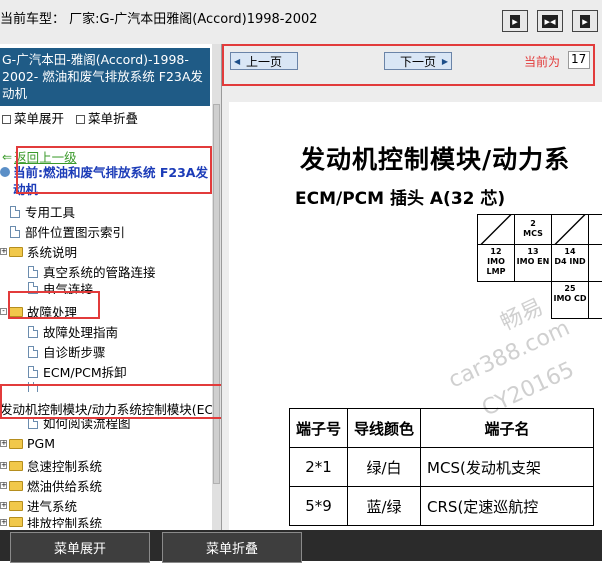 The width and height of the screenshot is (602, 563). I want to click on tree-item-ecm-removal: ECM/PCM拆卸, so click(77, 371).